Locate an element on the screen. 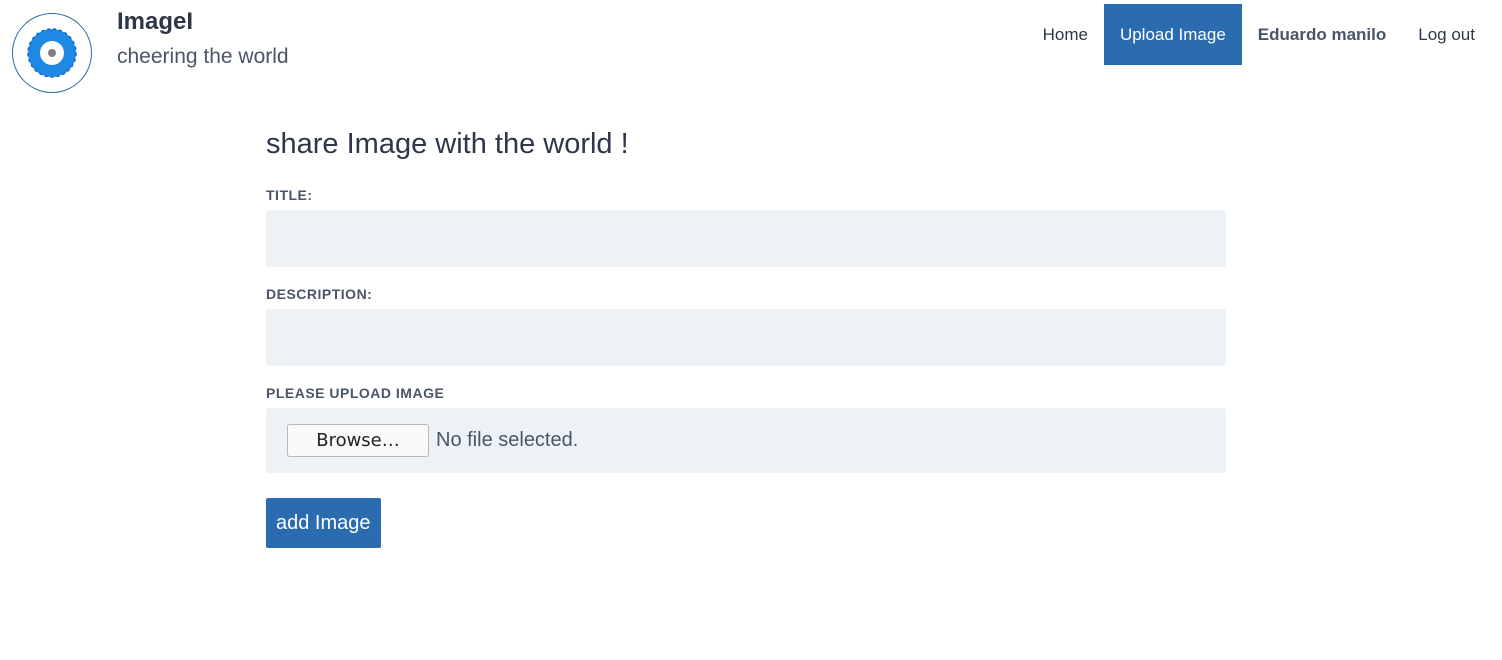 Image resolution: width=1502 pixels, height=660 pixels. nav-logout-link: Log out is located at coordinates (1446, 34).